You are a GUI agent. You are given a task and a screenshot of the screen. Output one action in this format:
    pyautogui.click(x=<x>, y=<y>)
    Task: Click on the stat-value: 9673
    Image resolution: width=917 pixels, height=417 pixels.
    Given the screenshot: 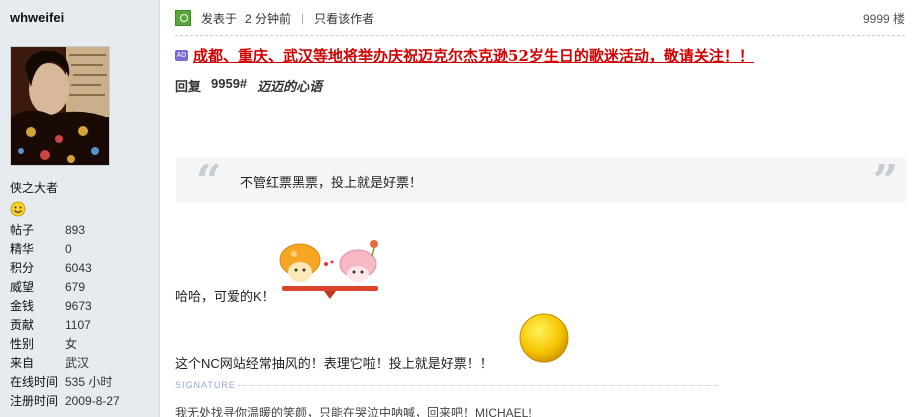 What is the action you would take?
    pyautogui.click(x=78, y=306)
    